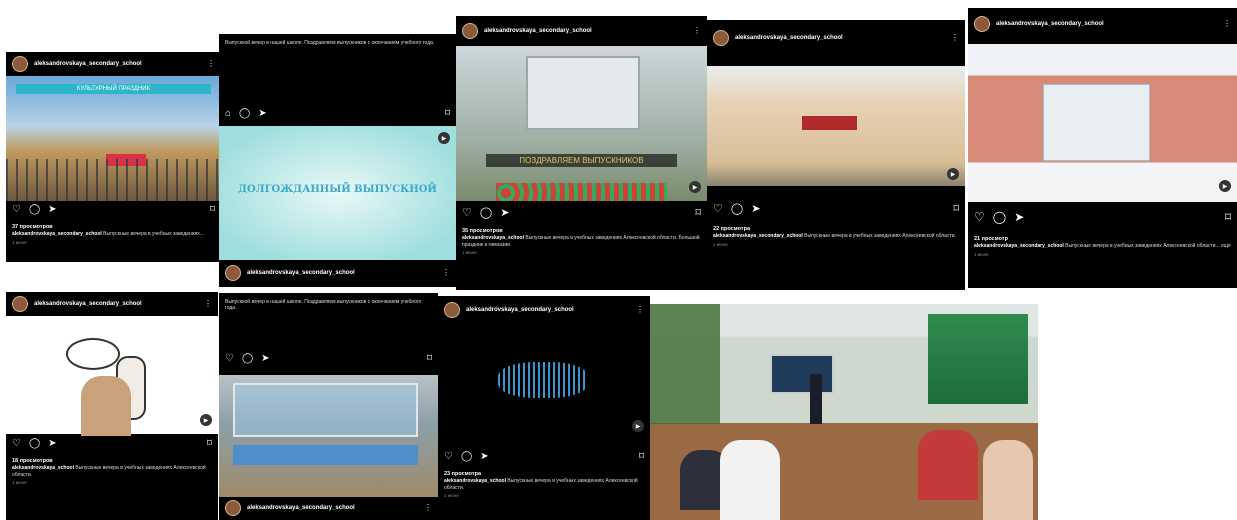 Image resolution: width=1237 pixels, height=520 pixels. Describe the element at coordinates (106, 406) in the screenshot. I see `hand` at that location.